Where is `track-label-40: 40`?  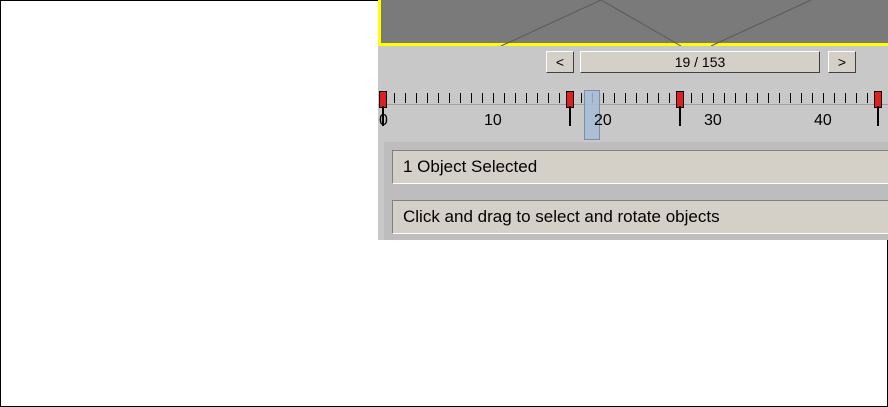 track-label-40: 40 is located at coordinates (823, 120).